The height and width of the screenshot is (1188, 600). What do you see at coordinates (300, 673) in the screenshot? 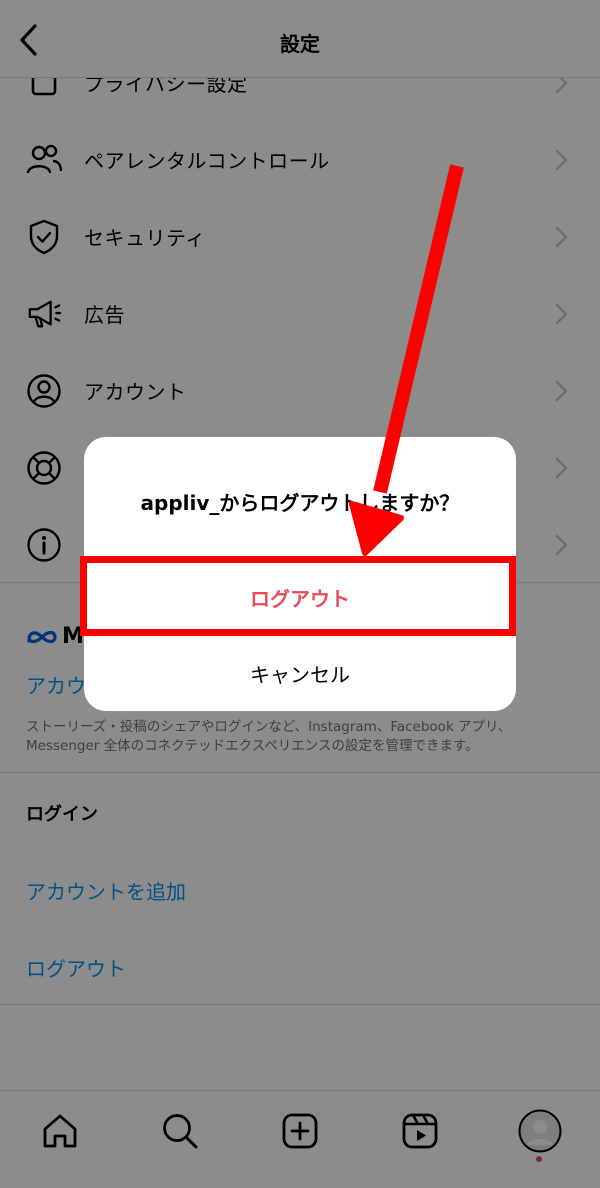
I see `cancel-button: キャンセル` at bounding box center [300, 673].